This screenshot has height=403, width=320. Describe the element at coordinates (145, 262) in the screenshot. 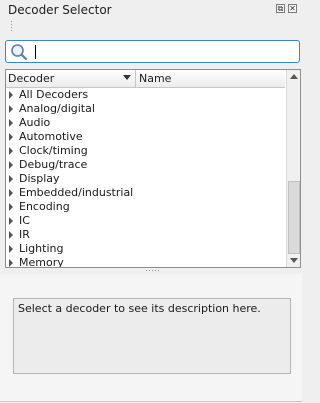

I see `tree-row: Memory` at that location.